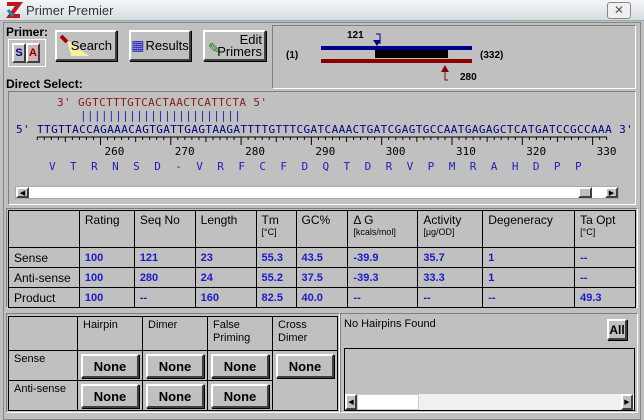  Describe the element at coordinates (305, 333) in the screenshot. I see `analysis-column-header: Cross Dimer` at that location.